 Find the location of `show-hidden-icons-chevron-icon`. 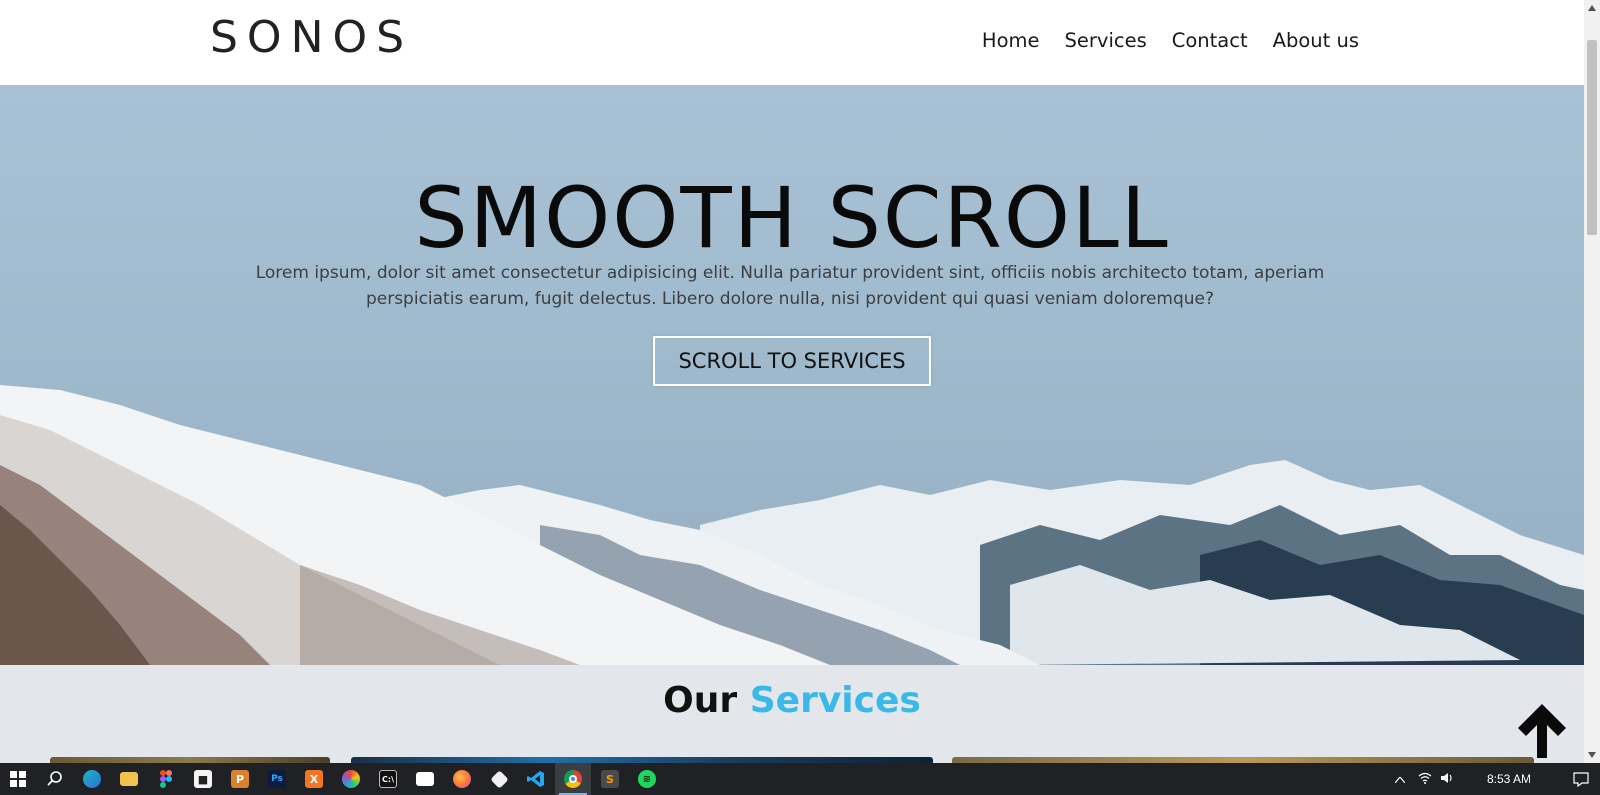

show-hidden-icons-chevron-icon is located at coordinates (1400, 779).